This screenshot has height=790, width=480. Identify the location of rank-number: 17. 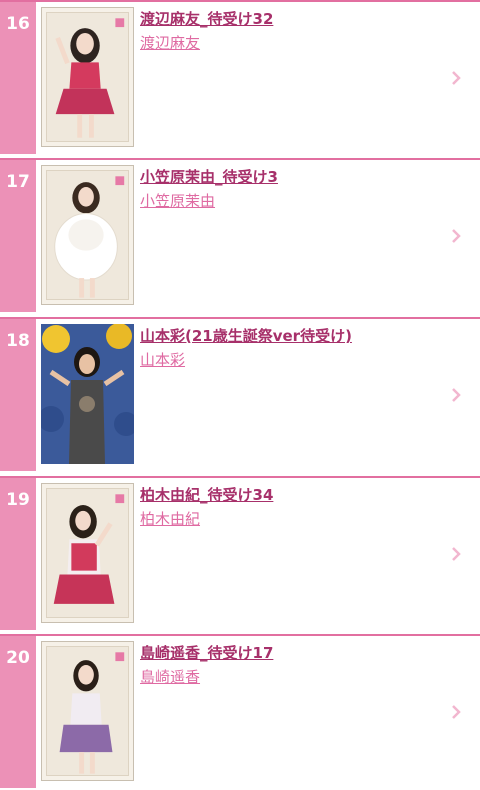
(18, 182).